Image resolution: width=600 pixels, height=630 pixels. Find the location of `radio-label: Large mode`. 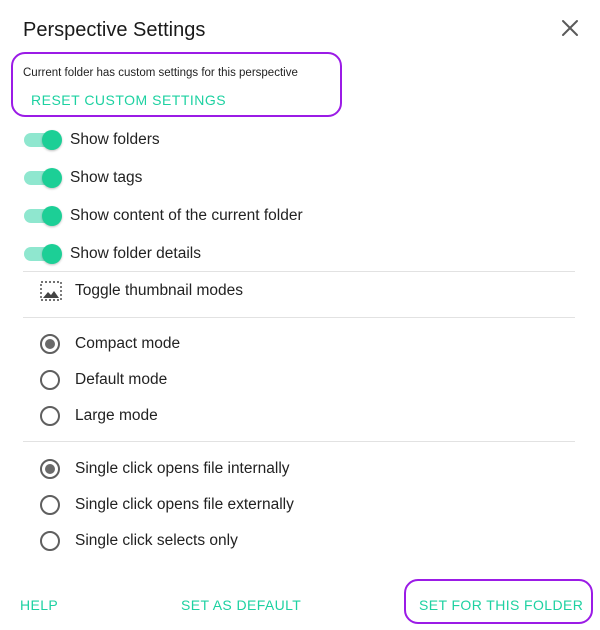

radio-label: Large mode is located at coordinates (116, 415).